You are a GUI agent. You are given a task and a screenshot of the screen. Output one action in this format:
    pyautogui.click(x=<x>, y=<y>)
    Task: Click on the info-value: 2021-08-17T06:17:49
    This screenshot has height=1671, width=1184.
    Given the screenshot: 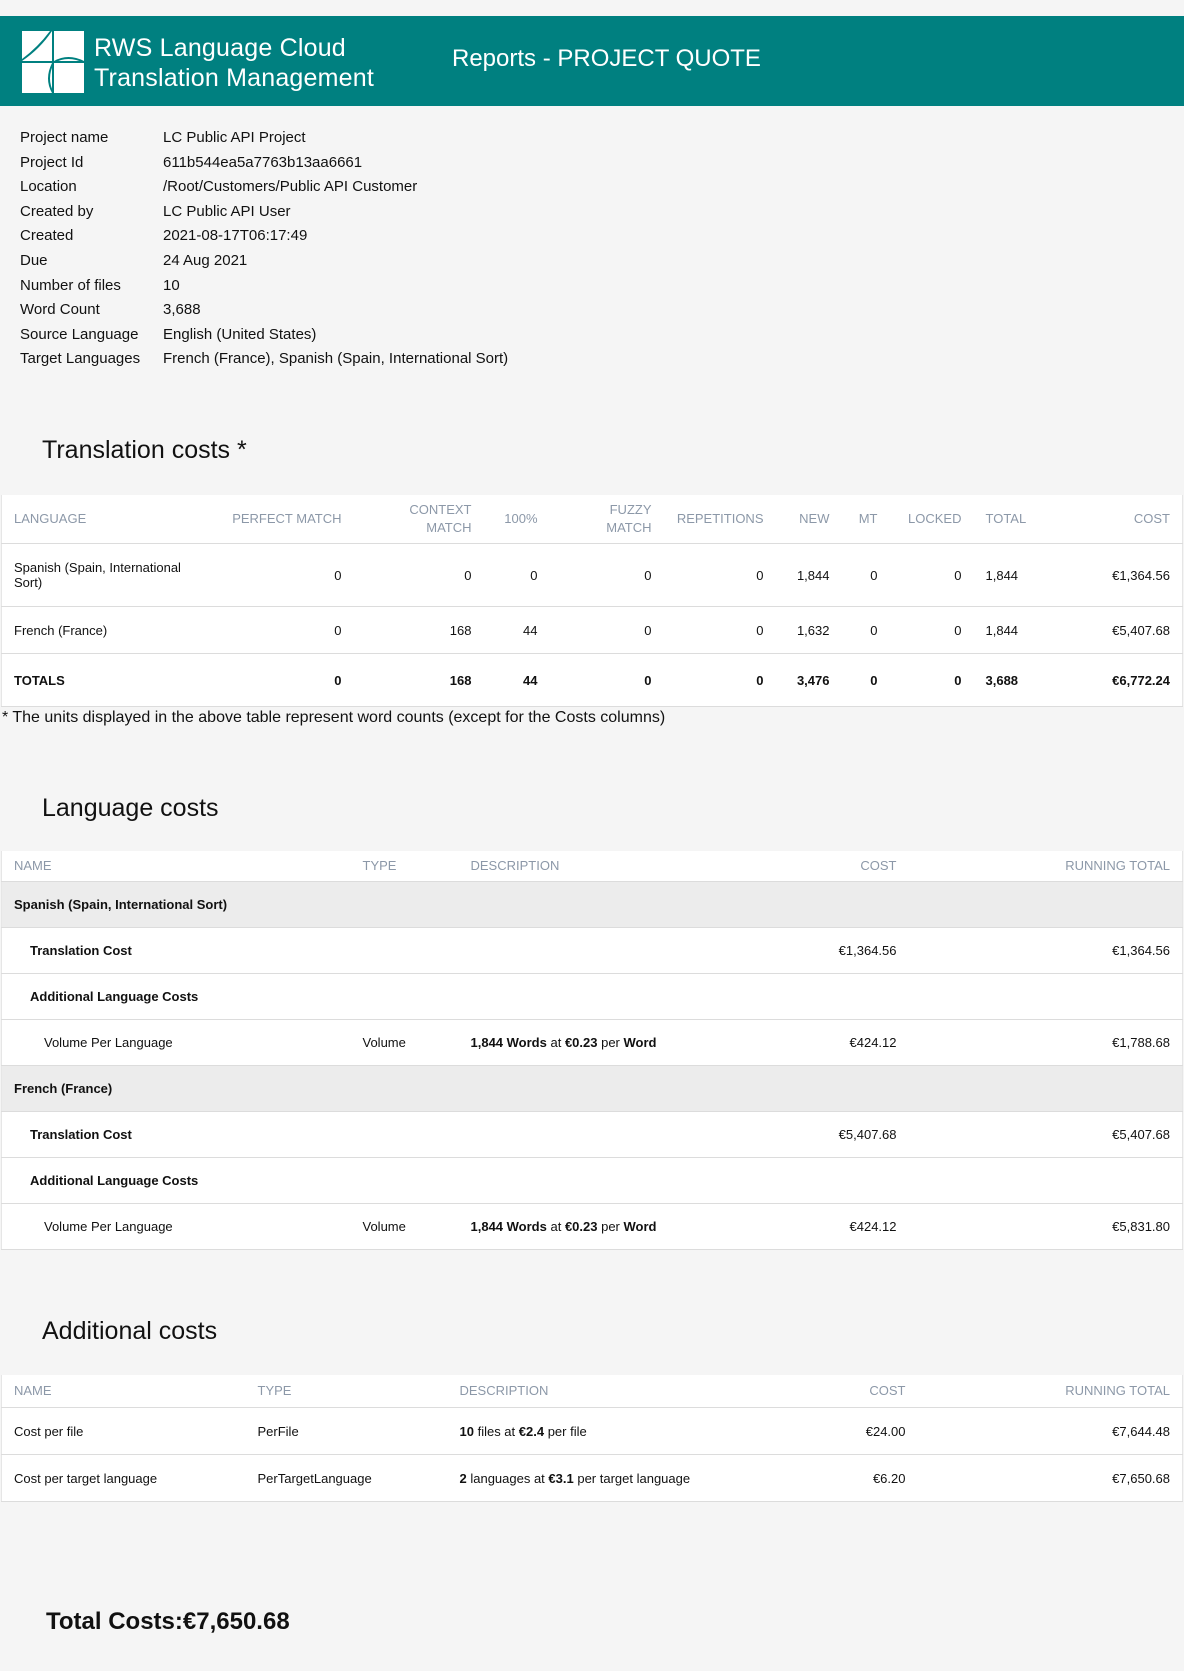 What is the action you would take?
    pyautogui.click(x=235, y=236)
    